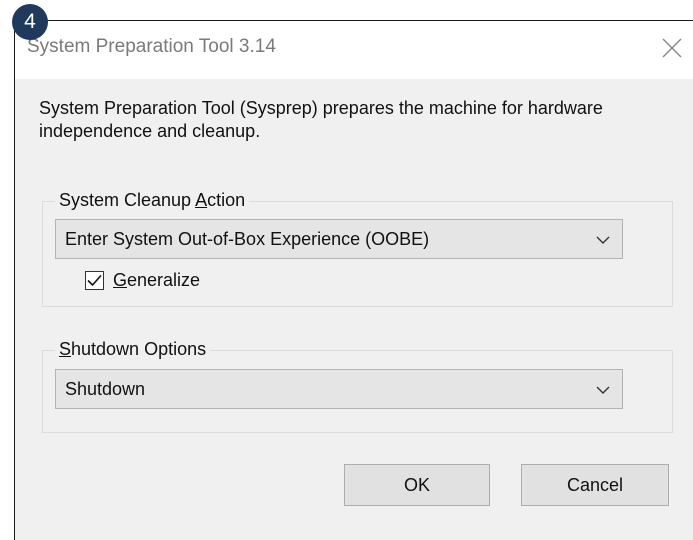 The height and width of the screenshot is (540, 693). I want to click on title-bar: System Preparation Tool 3.14, so click(354, 50).